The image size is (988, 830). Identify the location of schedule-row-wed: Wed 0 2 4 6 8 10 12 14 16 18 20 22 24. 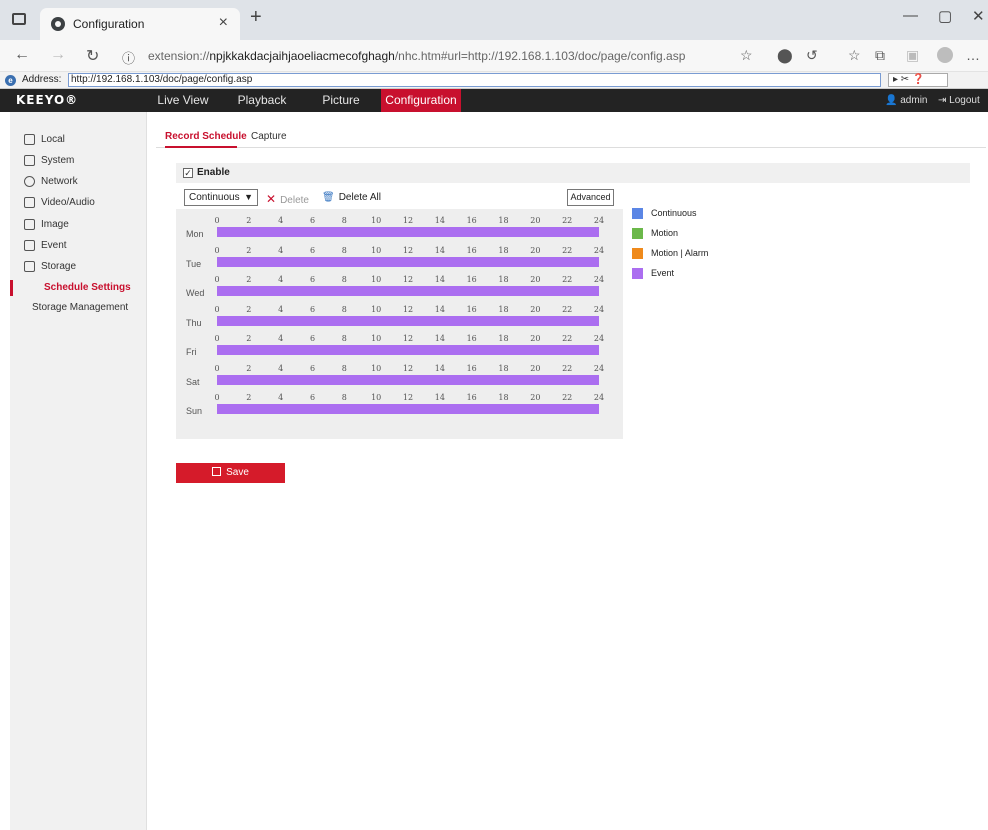
(399, 288).